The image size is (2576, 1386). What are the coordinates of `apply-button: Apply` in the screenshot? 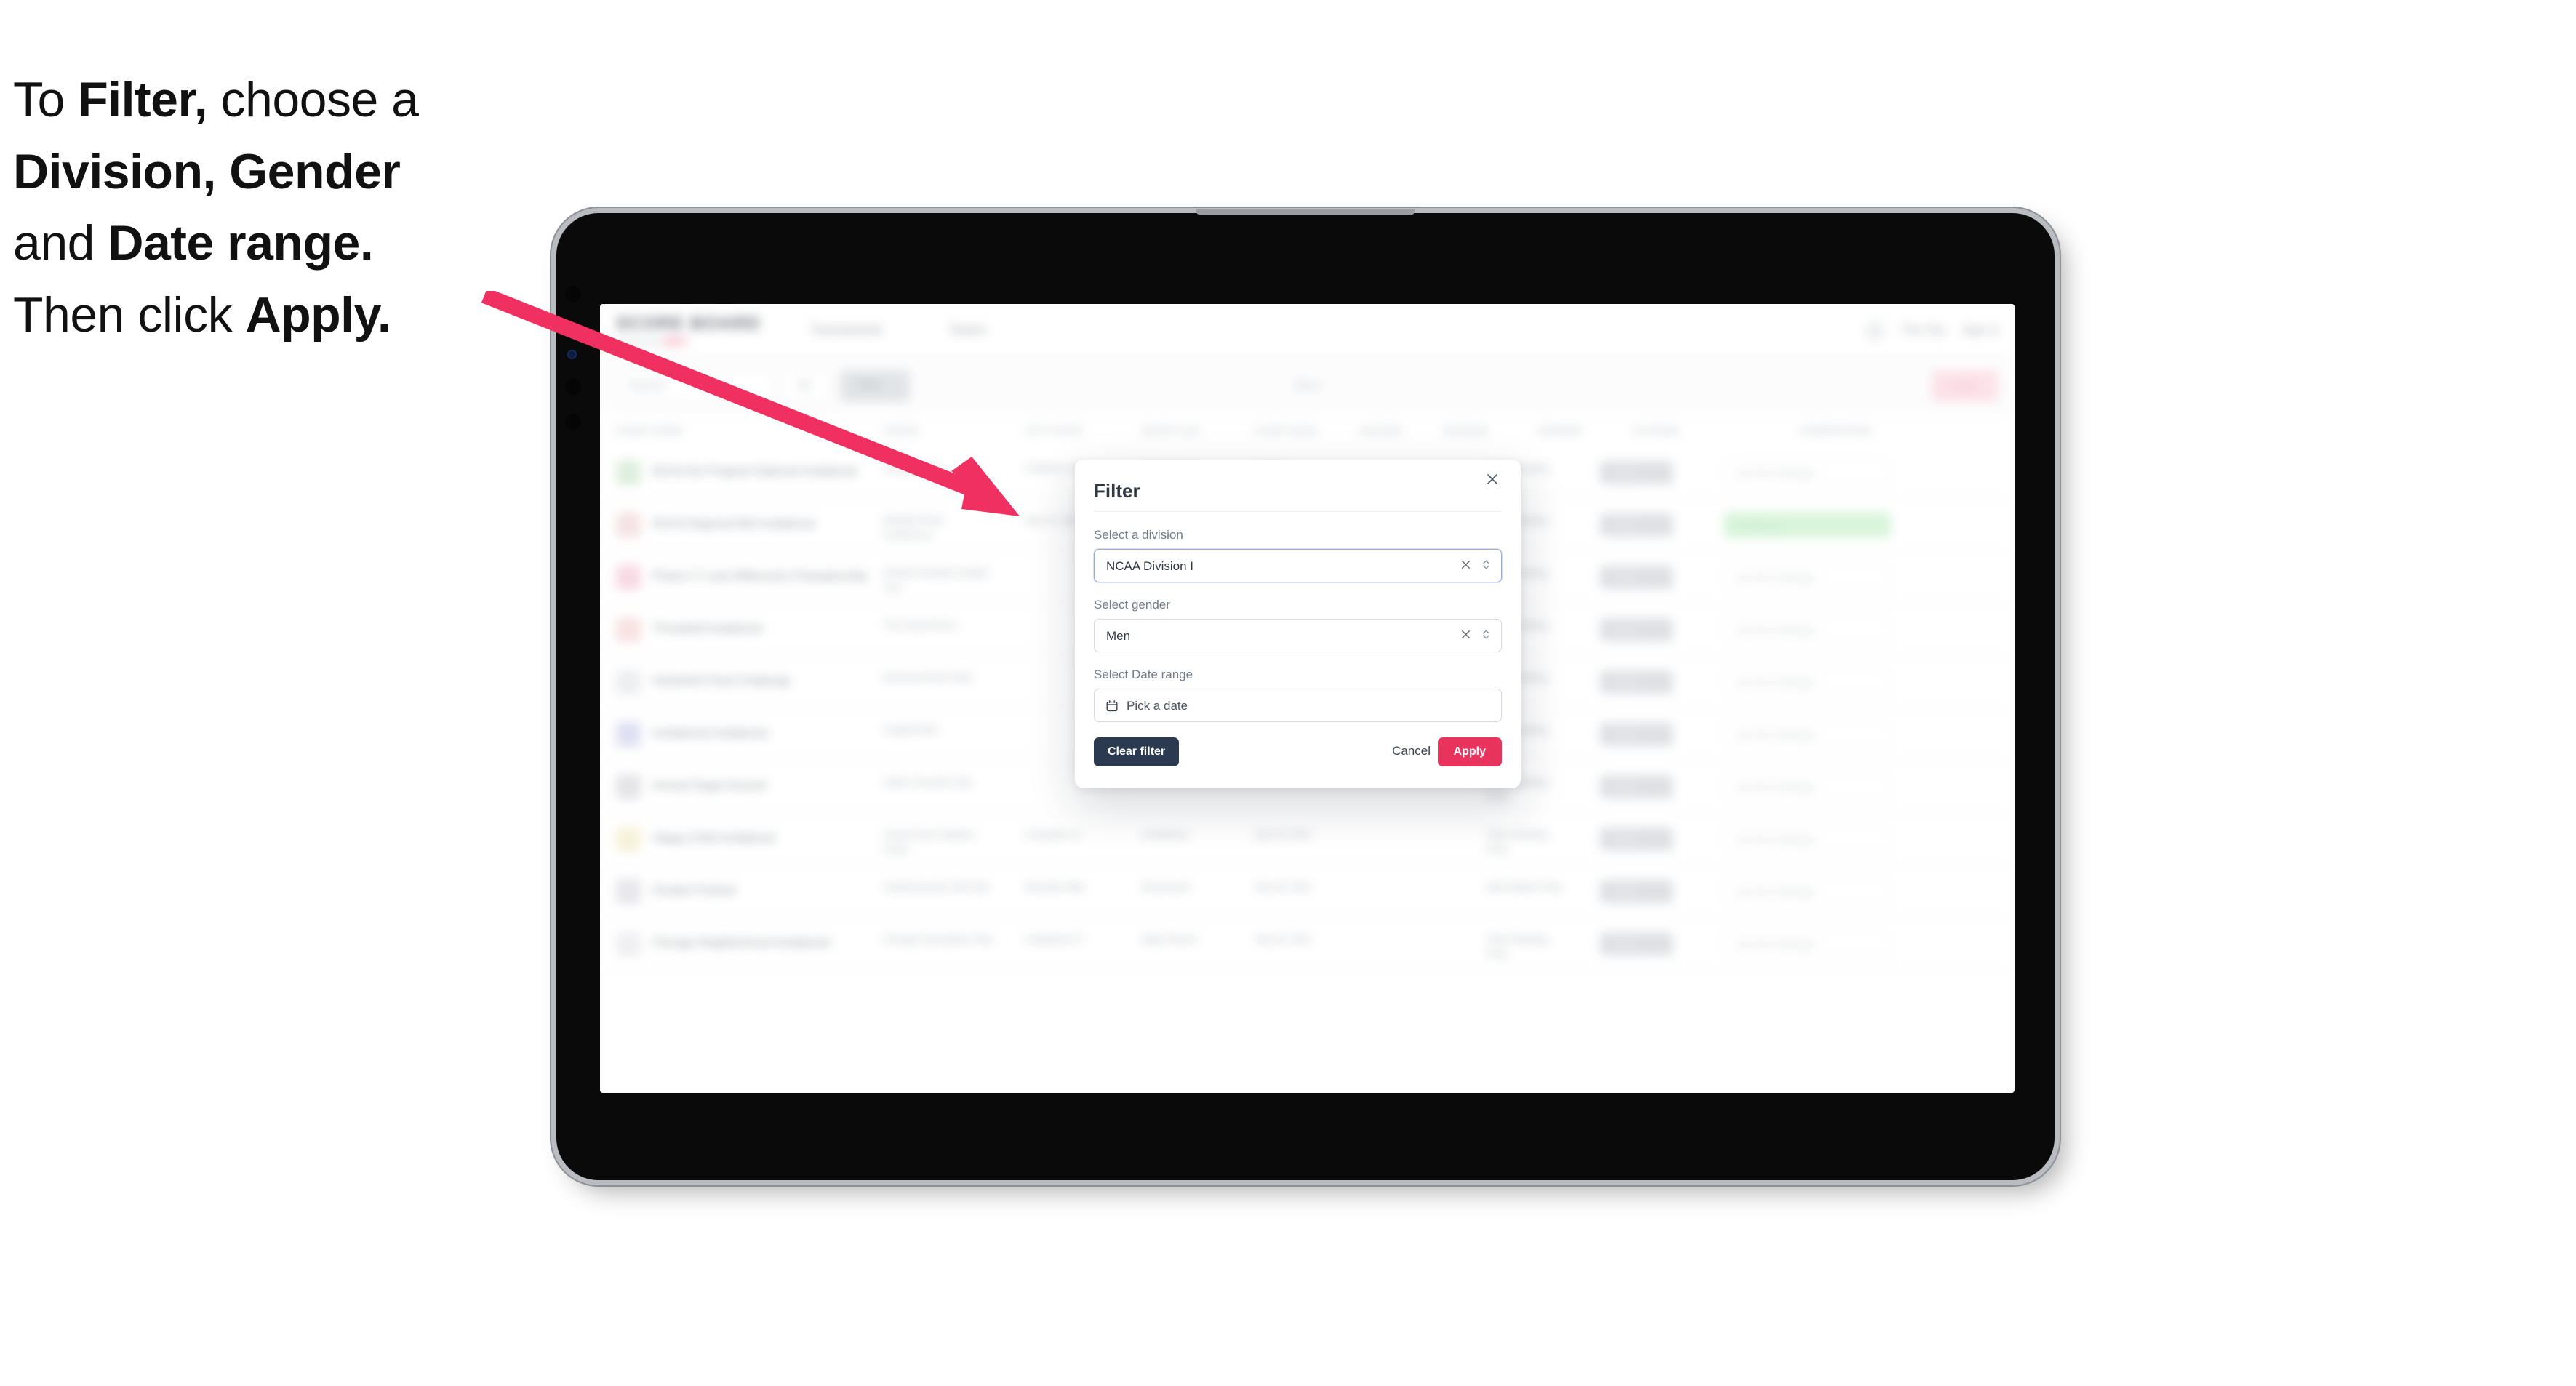 It's located at (1469, 752).